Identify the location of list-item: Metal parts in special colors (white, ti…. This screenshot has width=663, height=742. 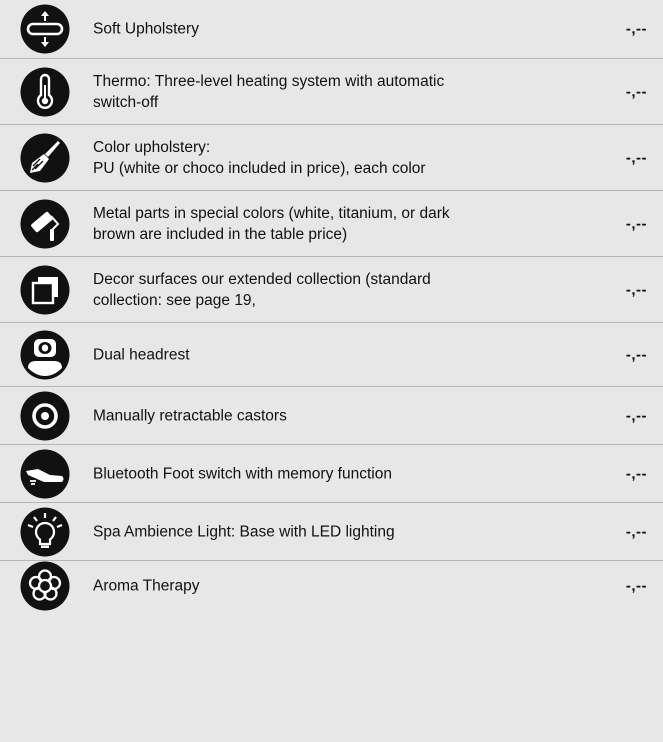
(331, 224).